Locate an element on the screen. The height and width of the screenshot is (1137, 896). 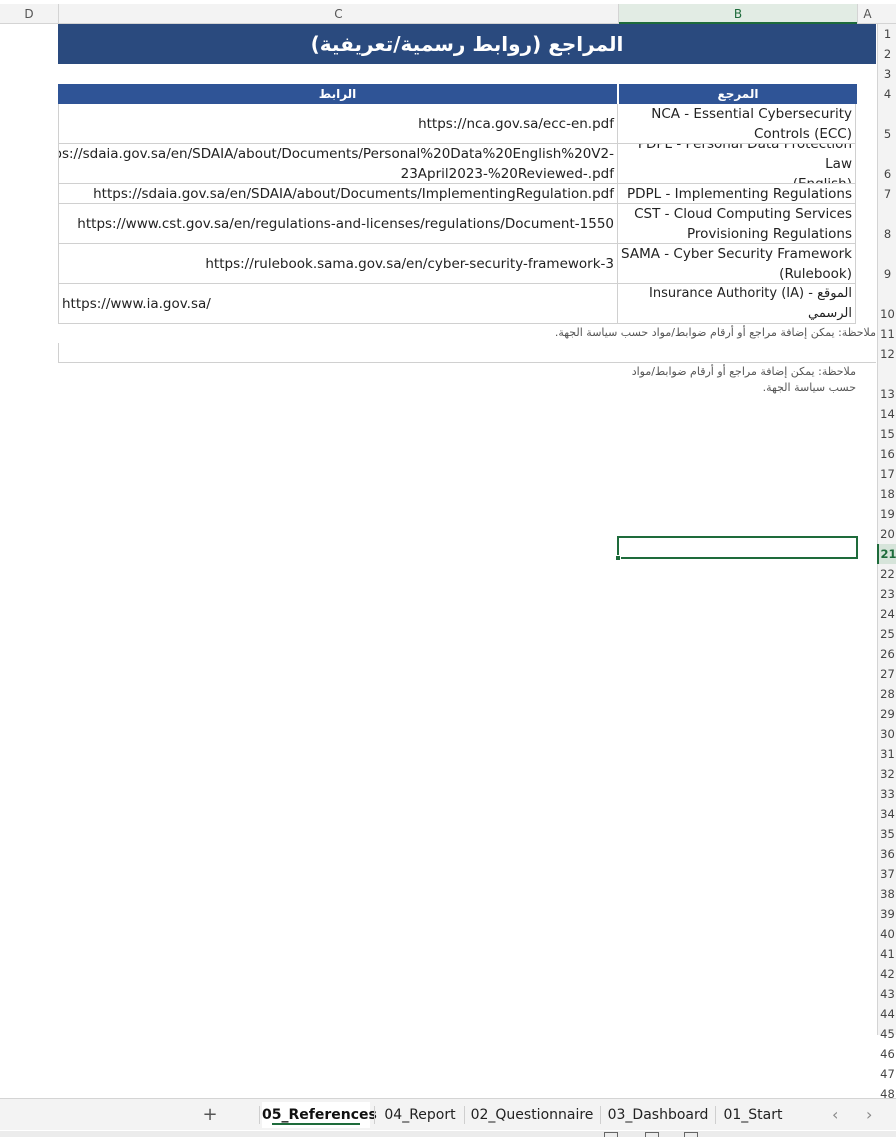
row-number: 1 is located at coordinates (887, 34).